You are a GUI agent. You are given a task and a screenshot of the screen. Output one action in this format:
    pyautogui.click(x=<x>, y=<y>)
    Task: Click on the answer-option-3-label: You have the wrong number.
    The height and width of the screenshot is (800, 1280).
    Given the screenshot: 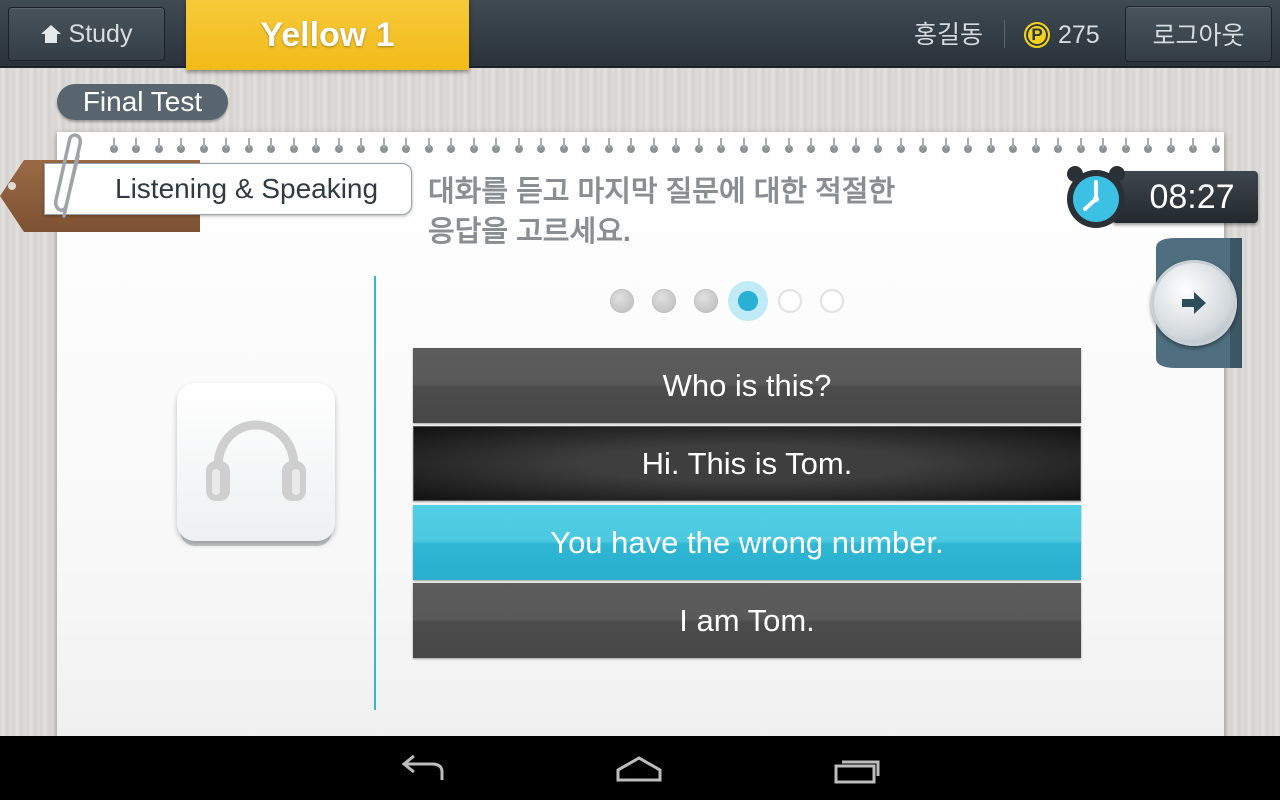 What is the action you would take?
    pyautogui.click(x=747, y=542)
    